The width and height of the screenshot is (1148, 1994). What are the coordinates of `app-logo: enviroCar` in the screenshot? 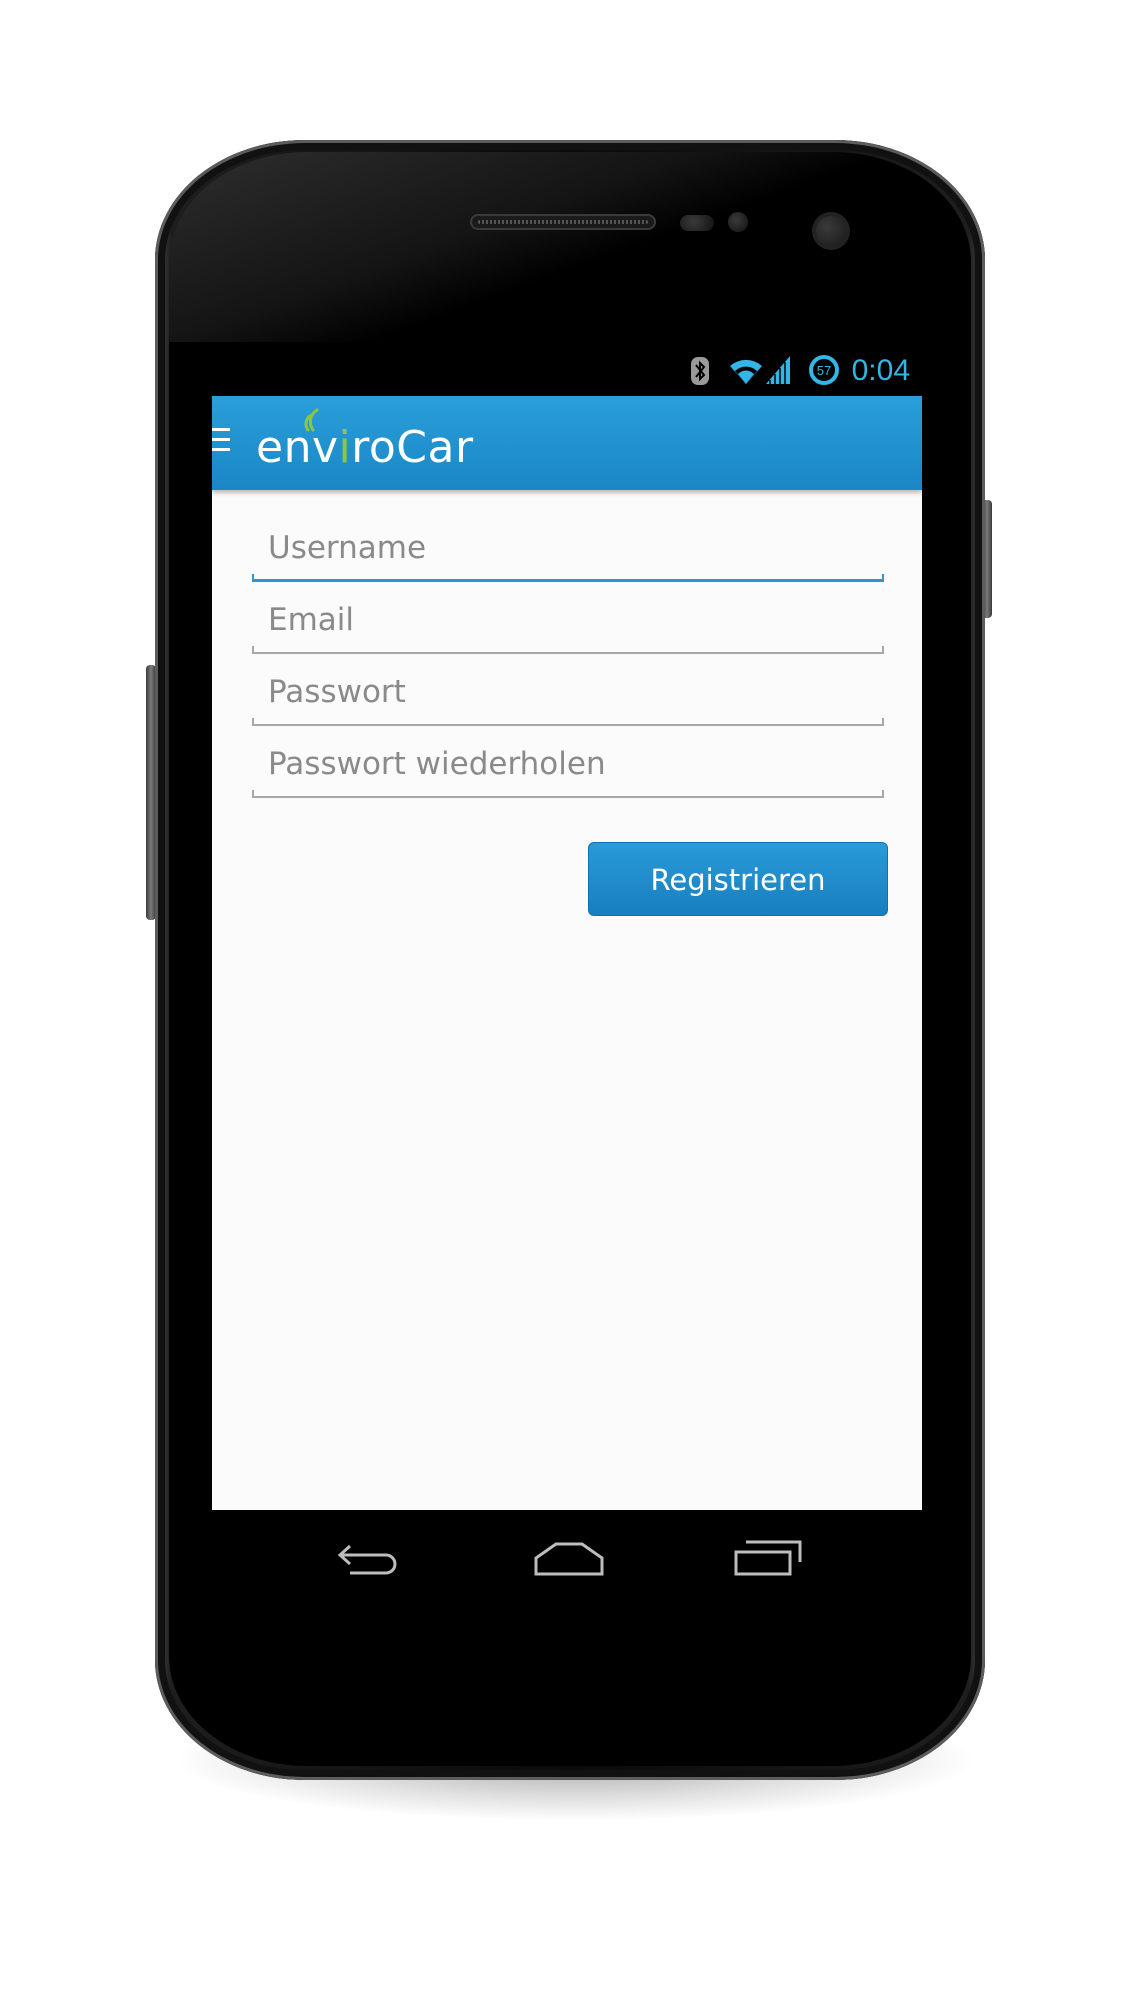 It's located at (365, 448).